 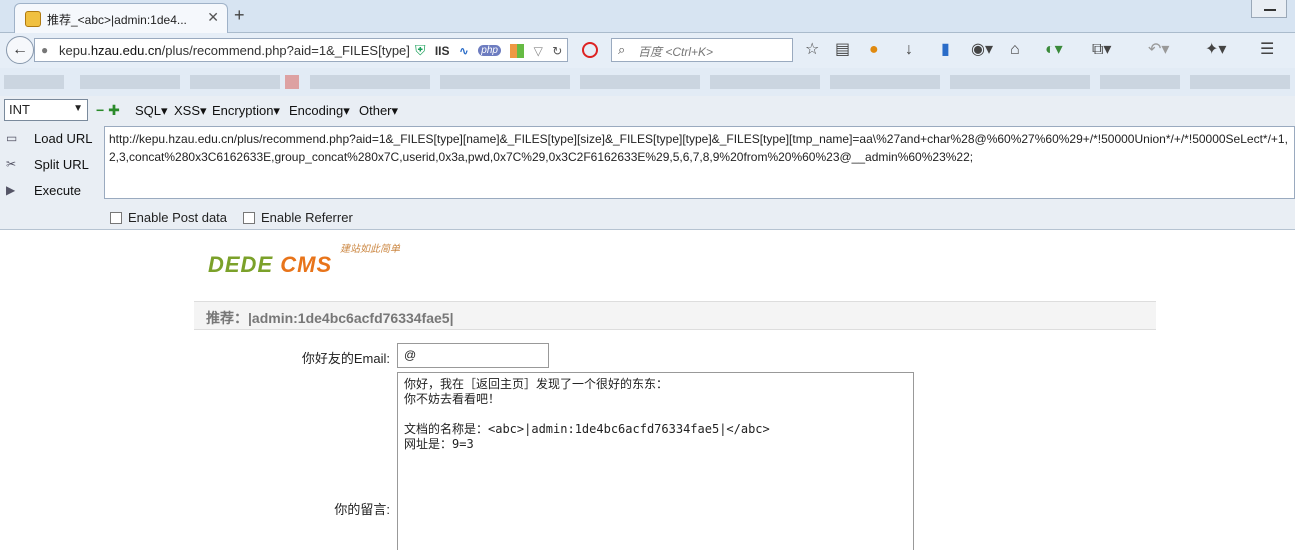 I want to click on wave-icon: ∿, so click(x=463, y=50).